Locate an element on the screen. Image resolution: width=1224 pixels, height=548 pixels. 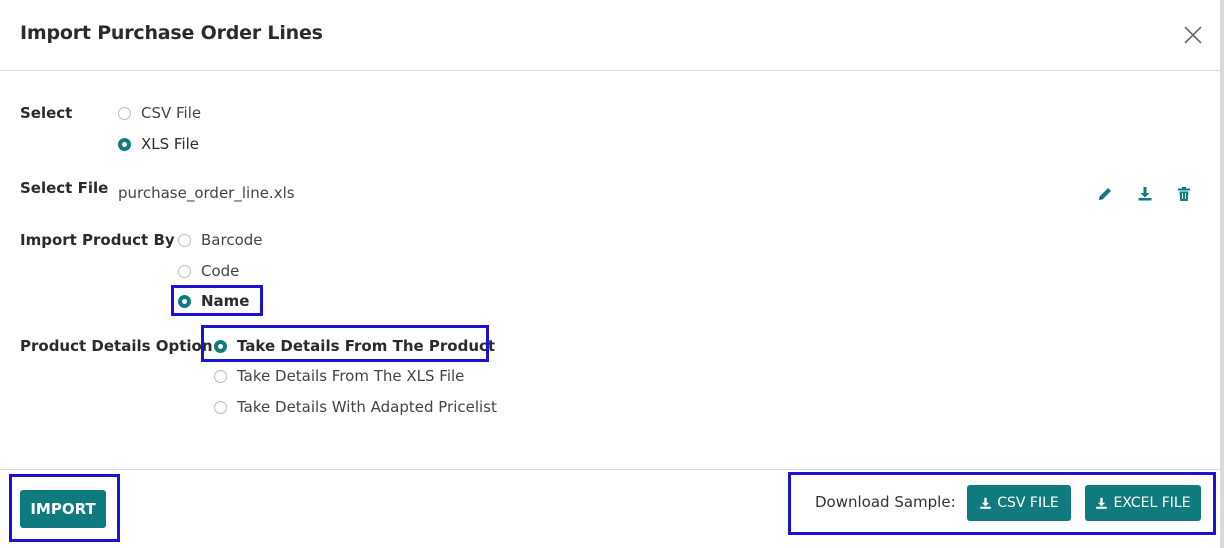
radio-details-adapted-pricelist: Take Details With Adapted Pricelist is located at coordinates (355, 407).